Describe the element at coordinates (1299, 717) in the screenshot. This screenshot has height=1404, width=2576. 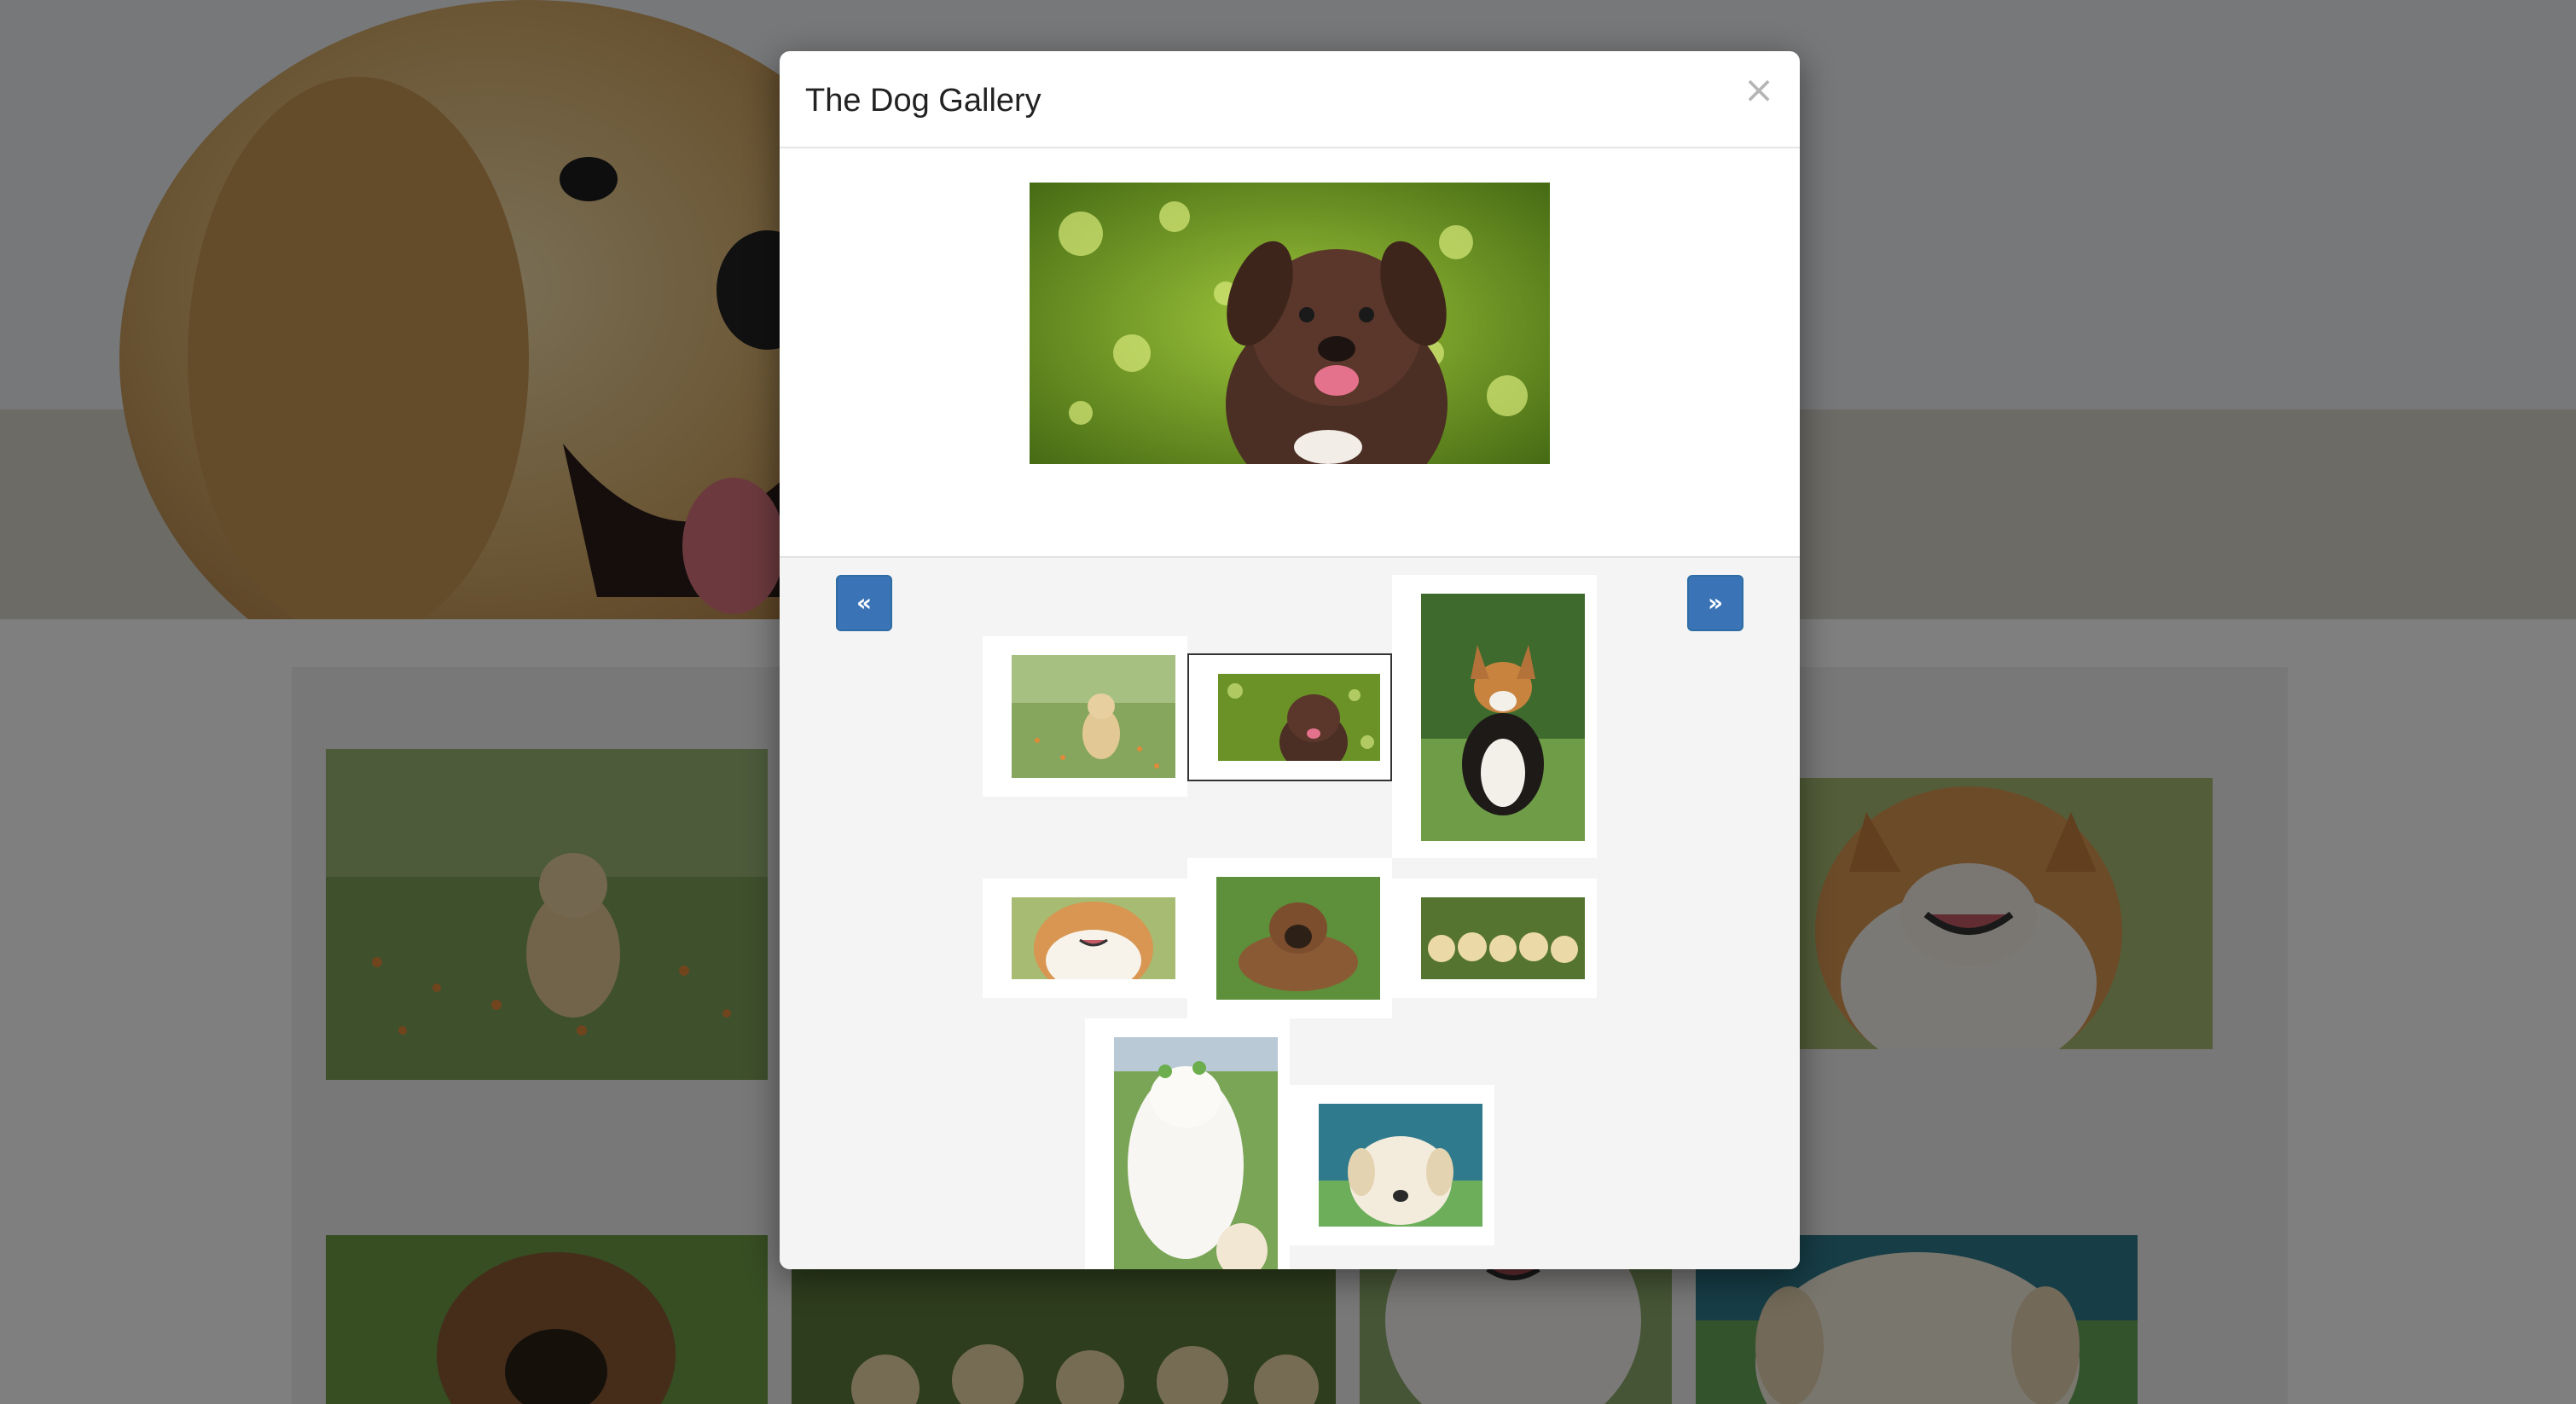
I see `chocolate-puppy-image` at that location.